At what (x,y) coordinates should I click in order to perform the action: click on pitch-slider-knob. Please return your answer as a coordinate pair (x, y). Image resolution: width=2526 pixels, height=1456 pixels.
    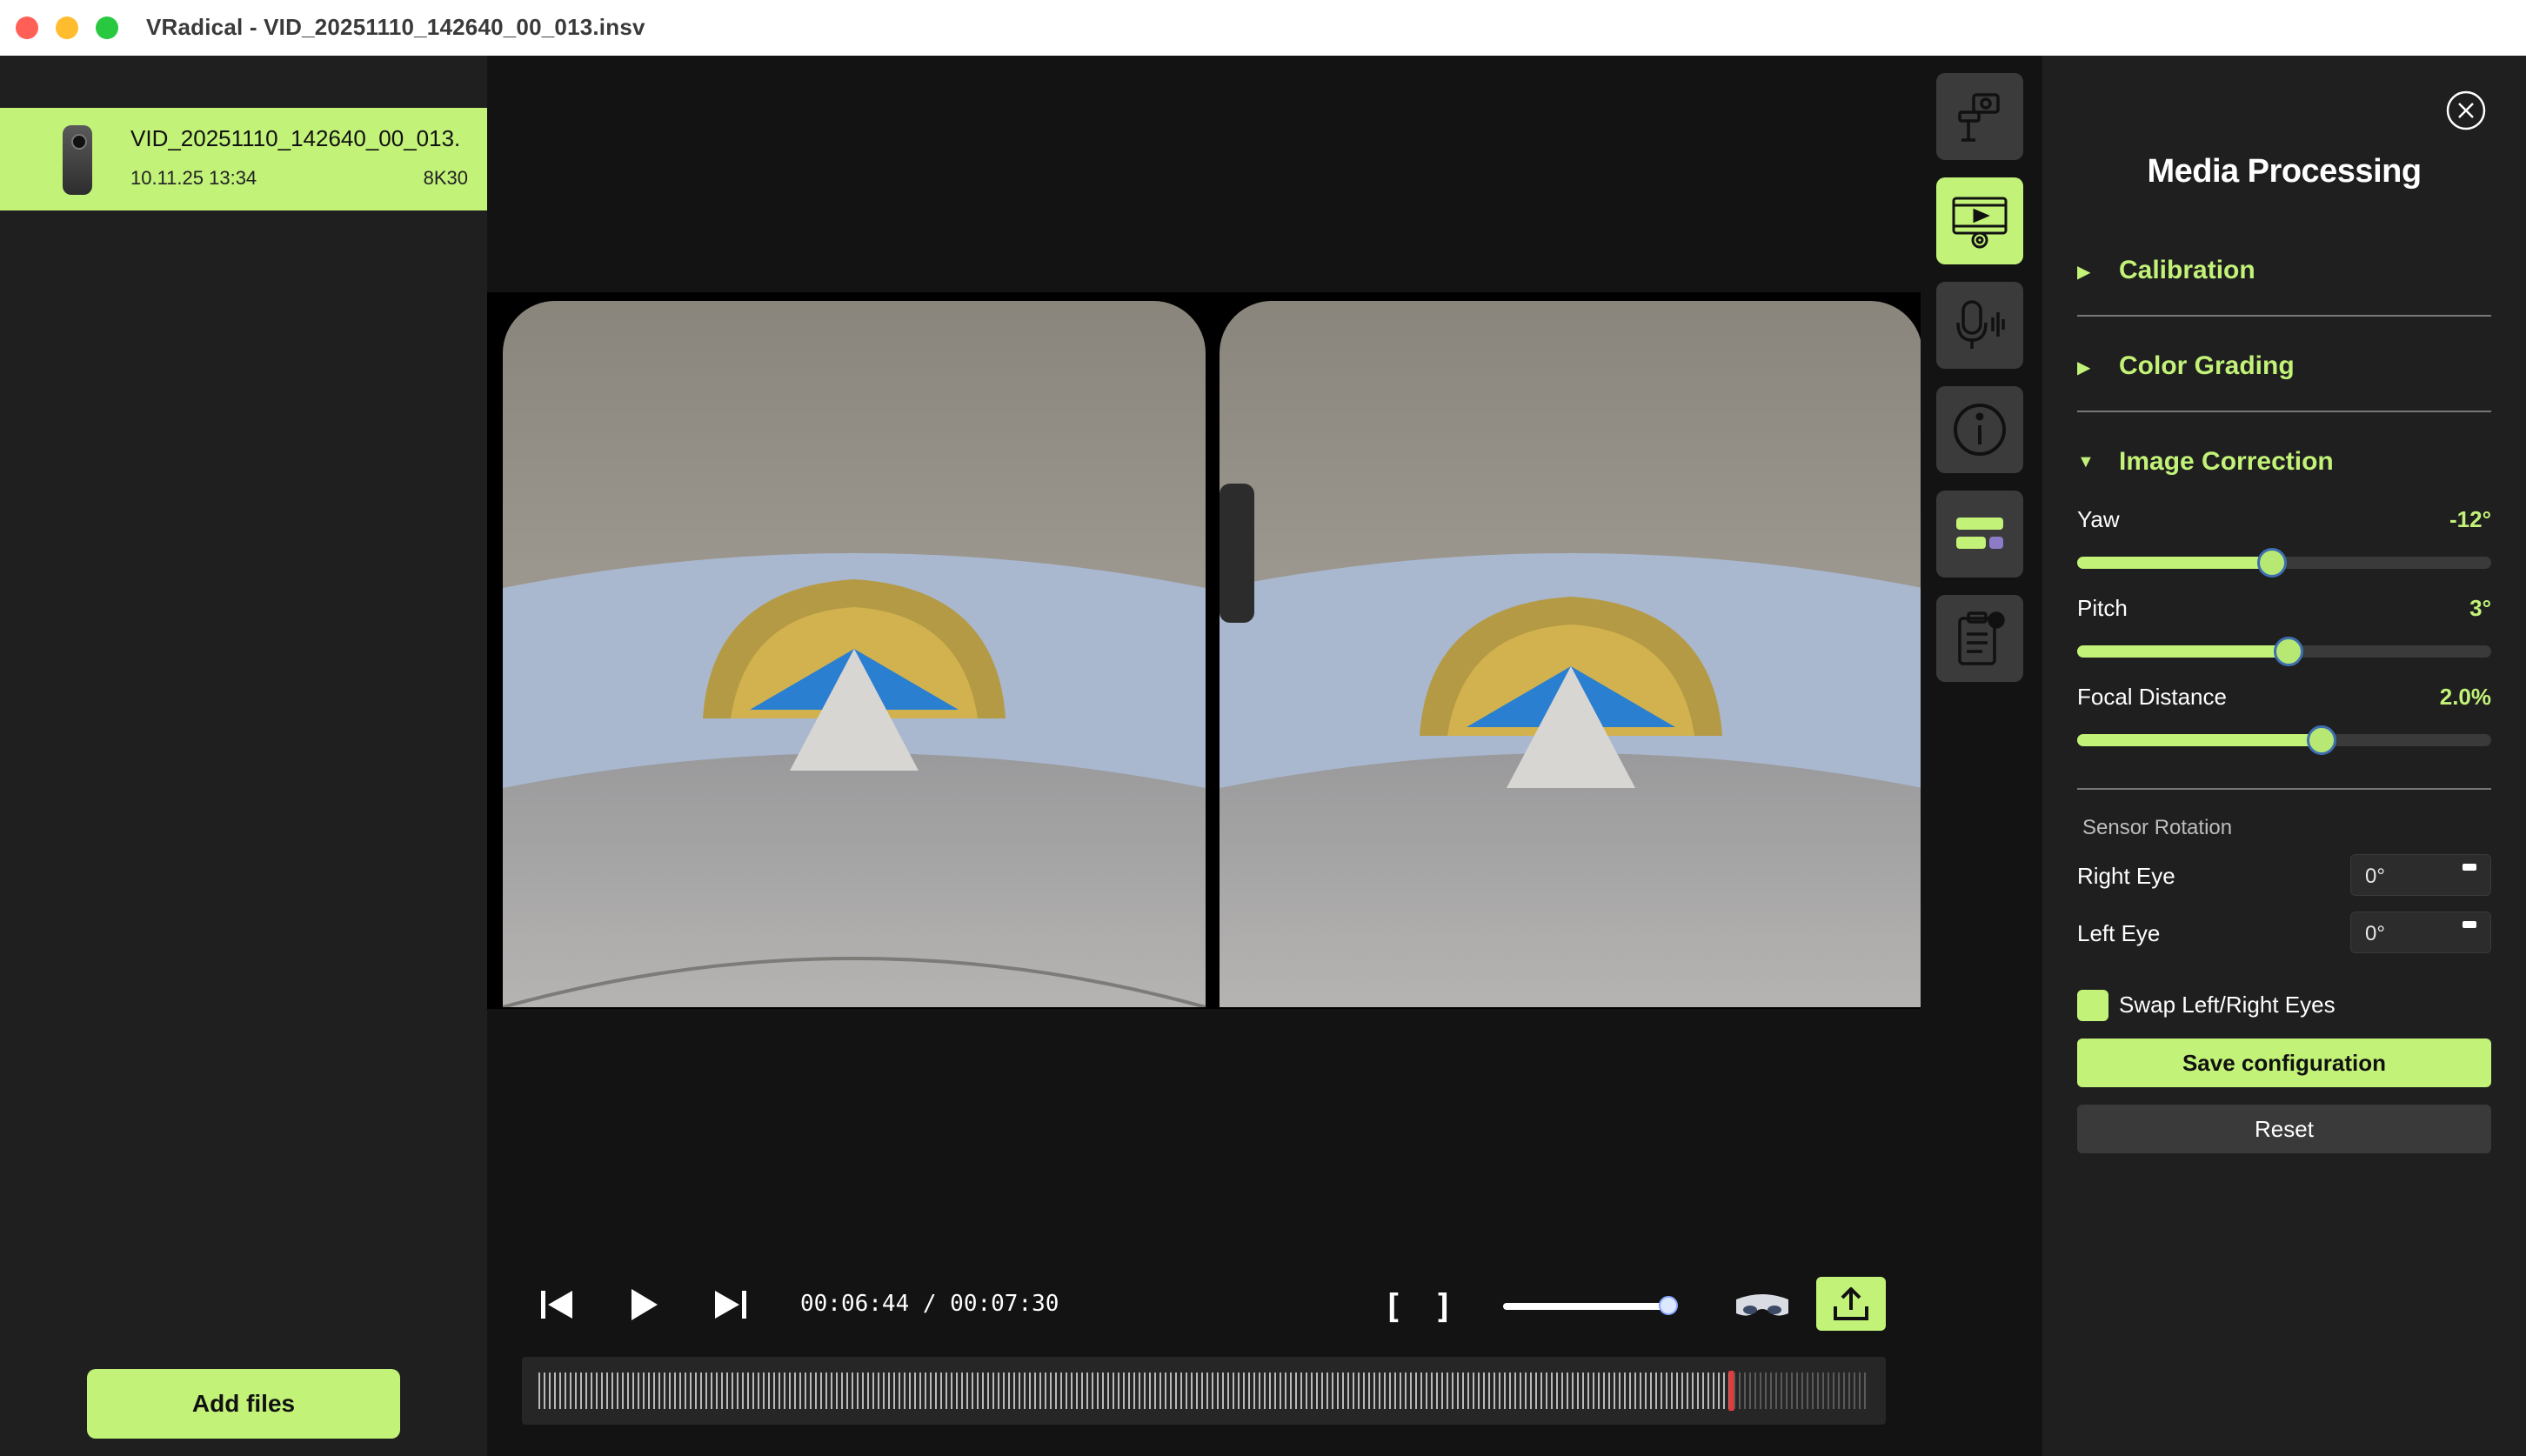
    Looking at the image, I should click on (2288, 651).